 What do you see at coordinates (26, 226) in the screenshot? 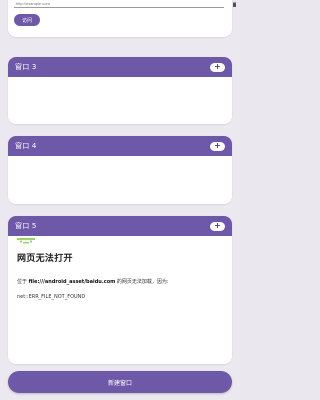
I see `window-title: 窗口 5` at bounding box center [26, 226].